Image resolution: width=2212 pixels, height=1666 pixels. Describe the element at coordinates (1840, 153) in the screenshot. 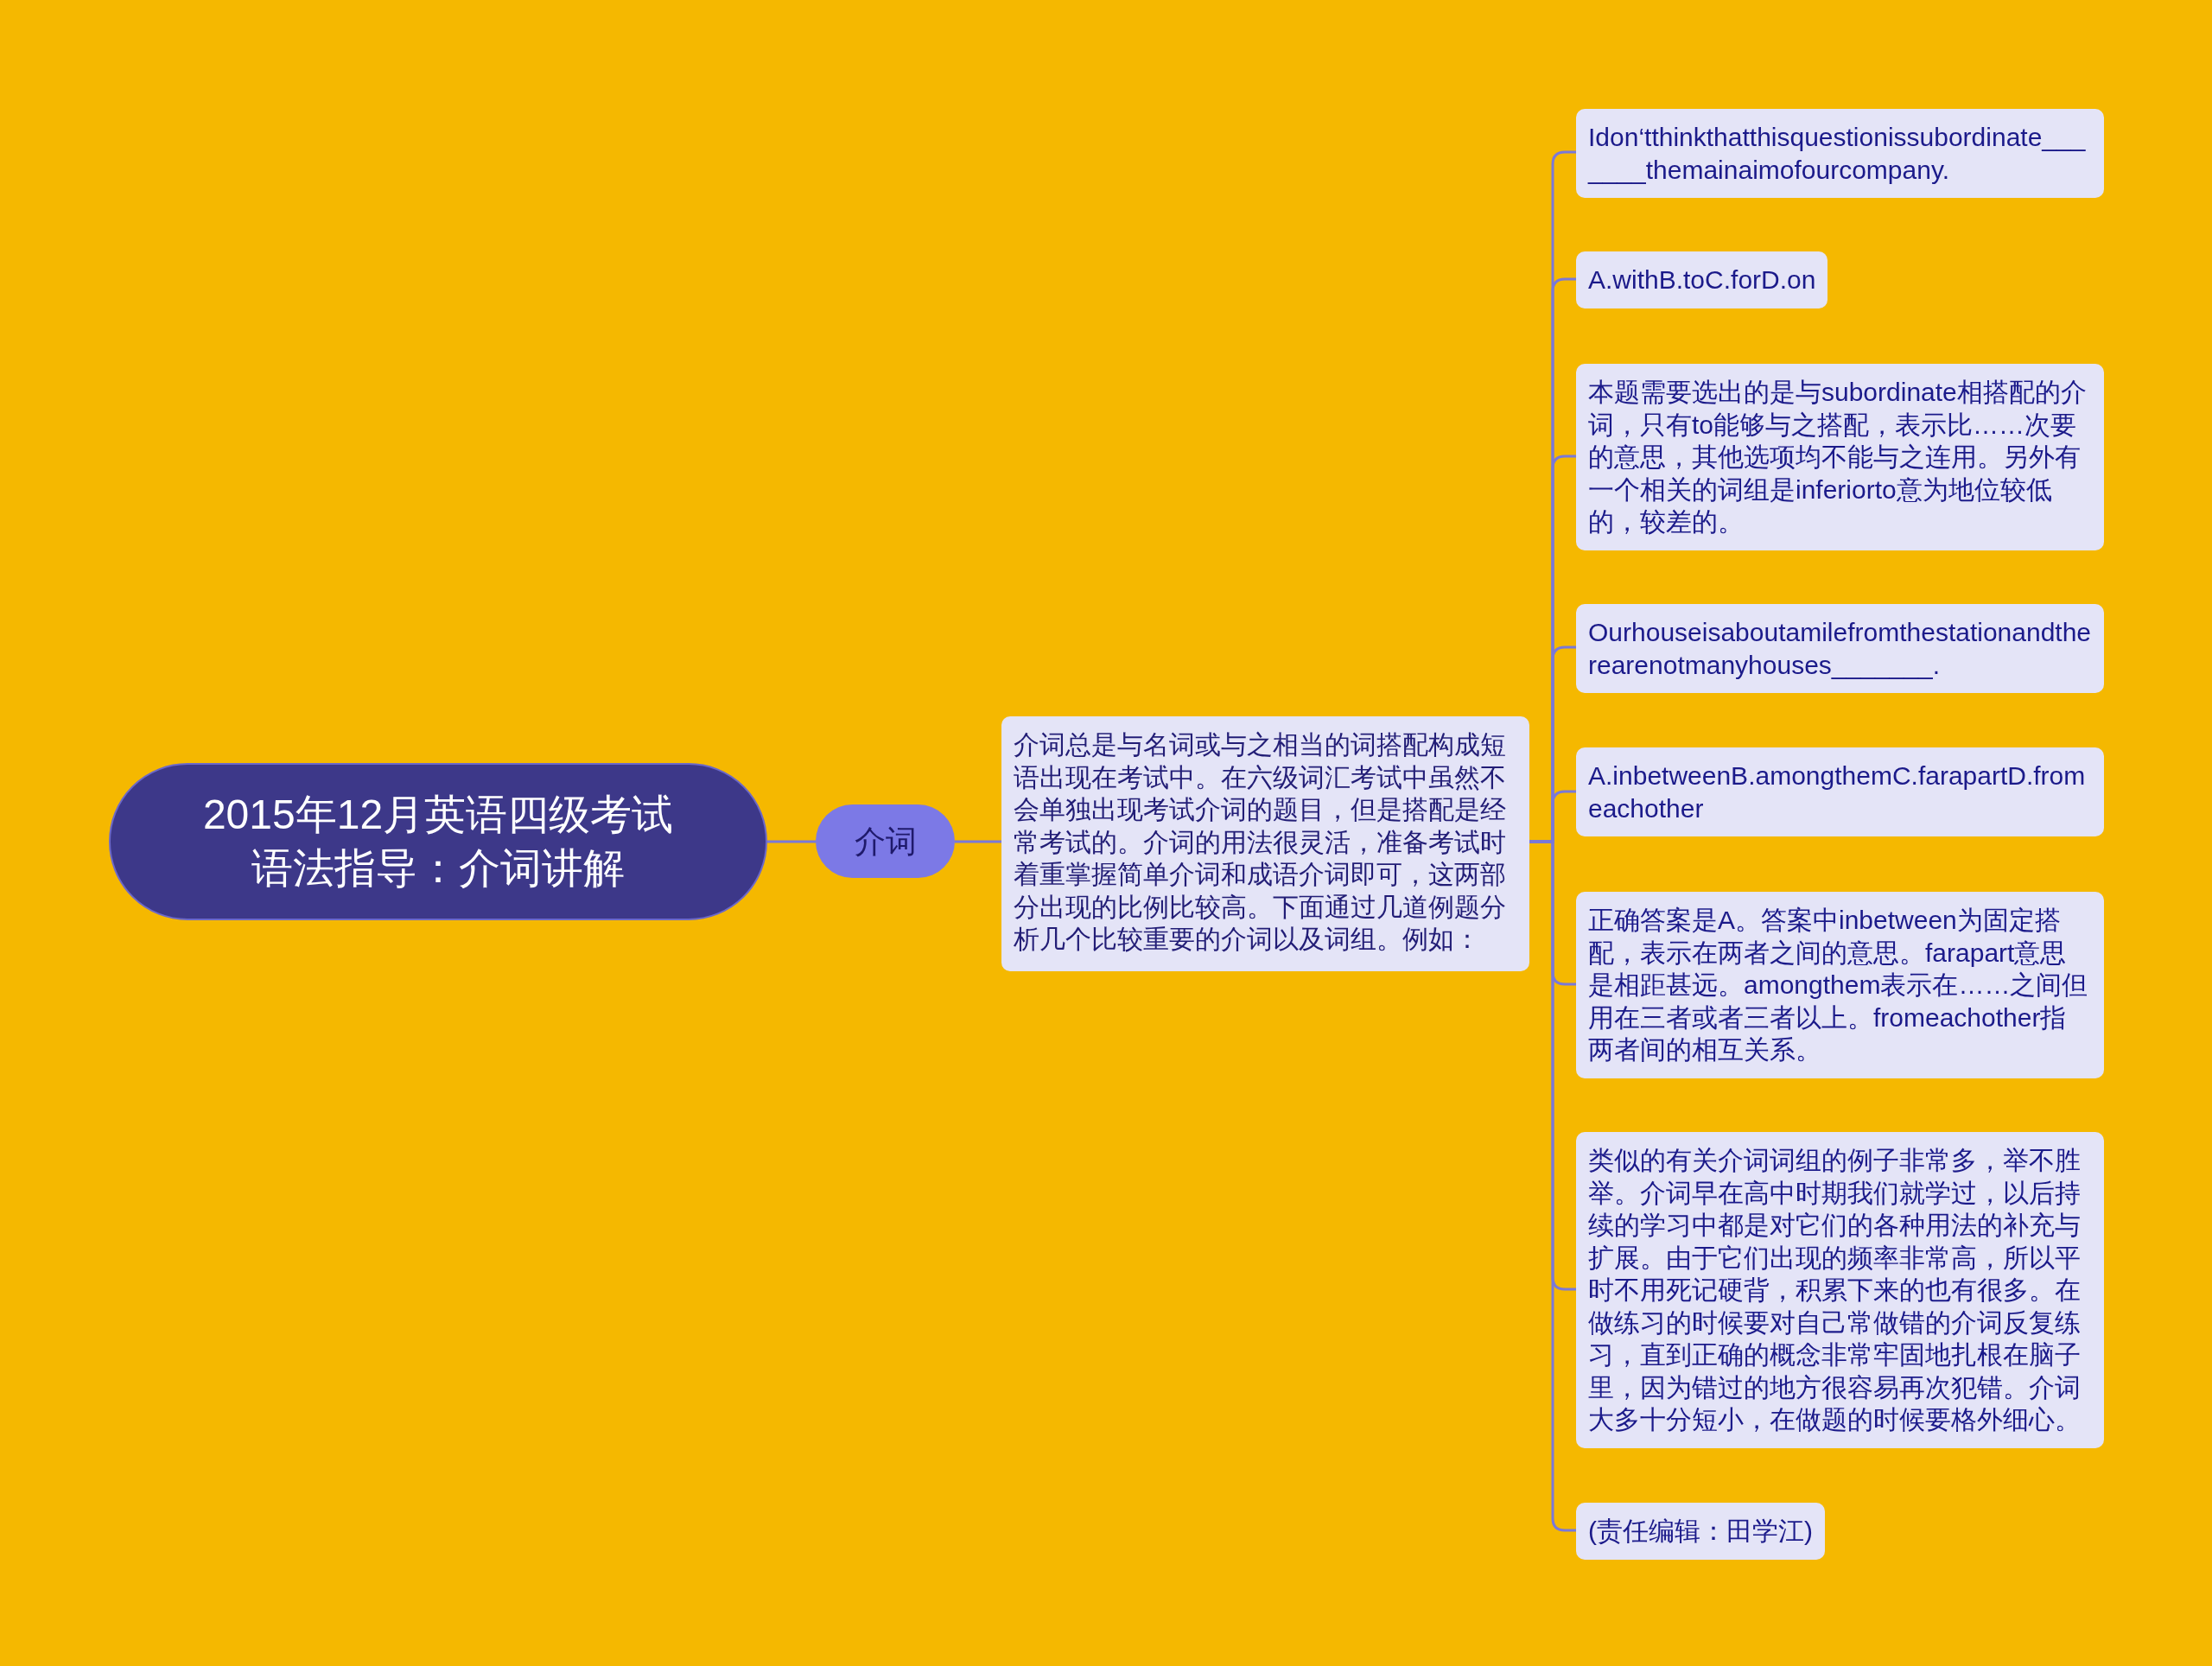

I see `note-node: Idon‘tthinkthatthisquestionissubordinate_______themainaimofourcompany.` at that location.